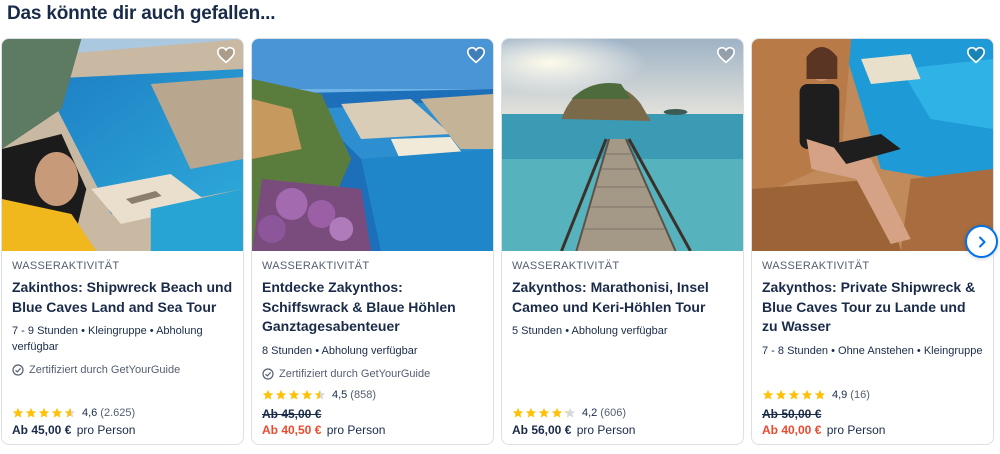  I want to click on carousel-next-button, so click(981, 241).